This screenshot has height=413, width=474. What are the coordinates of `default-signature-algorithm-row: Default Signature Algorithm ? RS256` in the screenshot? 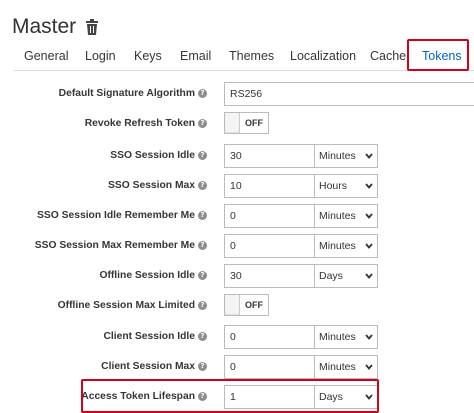 It's located at (237, 94).